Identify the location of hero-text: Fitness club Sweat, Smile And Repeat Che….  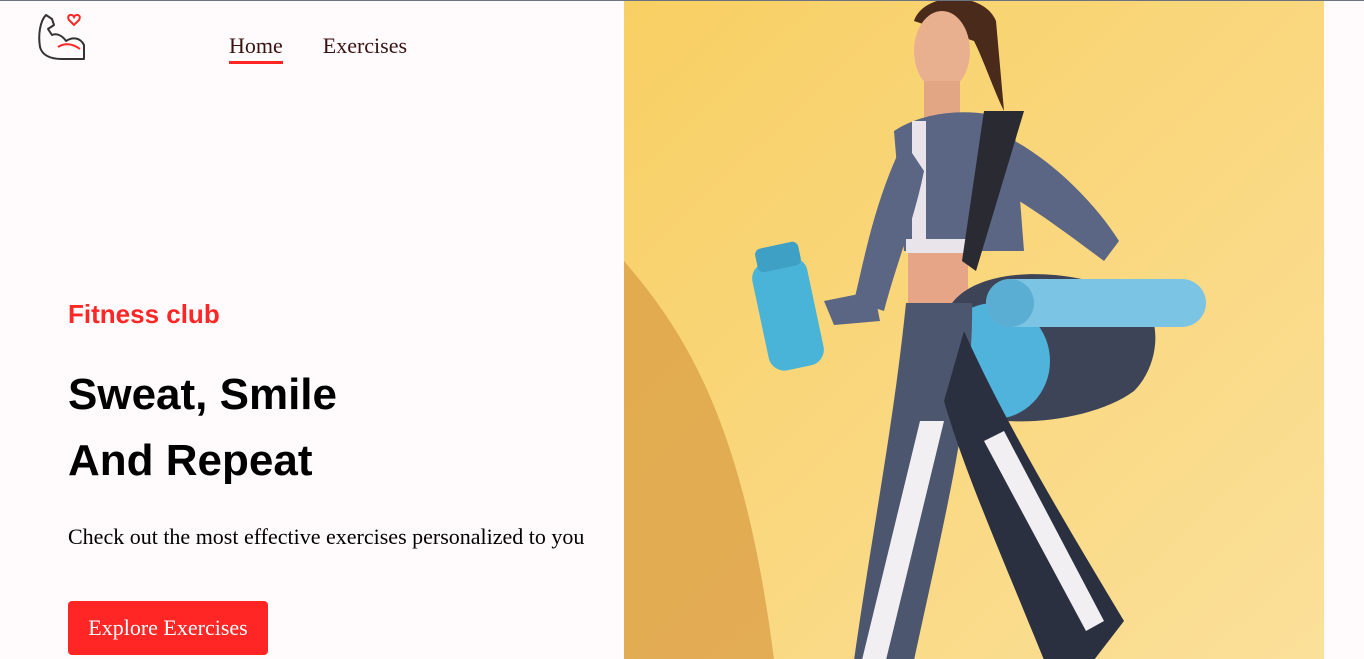
(326, 424).